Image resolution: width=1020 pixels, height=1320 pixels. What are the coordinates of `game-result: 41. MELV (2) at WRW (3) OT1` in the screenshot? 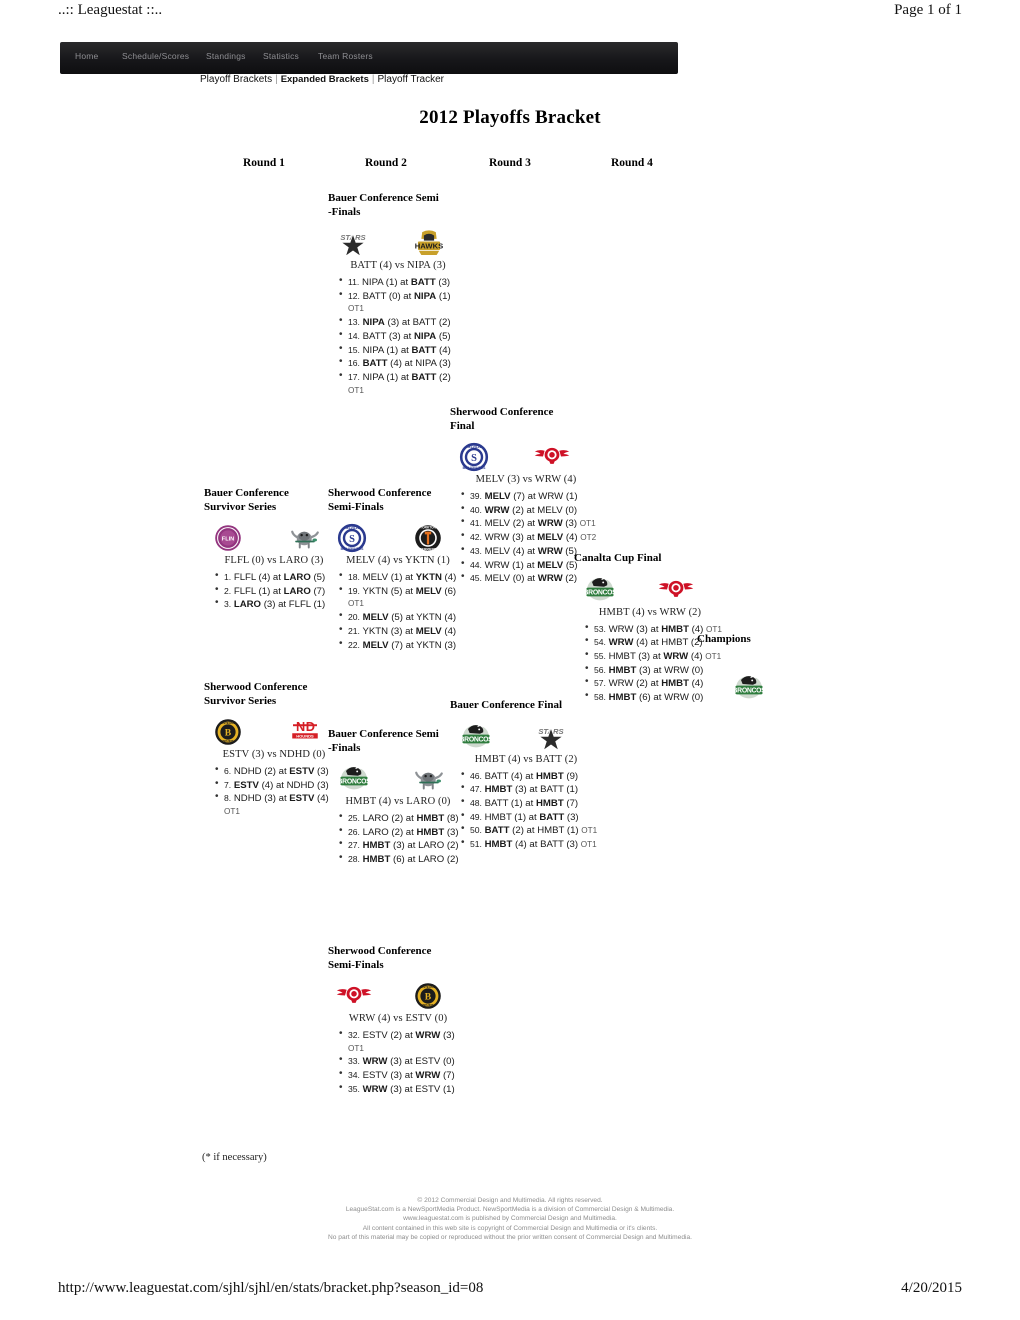 It's located at (531, 523).